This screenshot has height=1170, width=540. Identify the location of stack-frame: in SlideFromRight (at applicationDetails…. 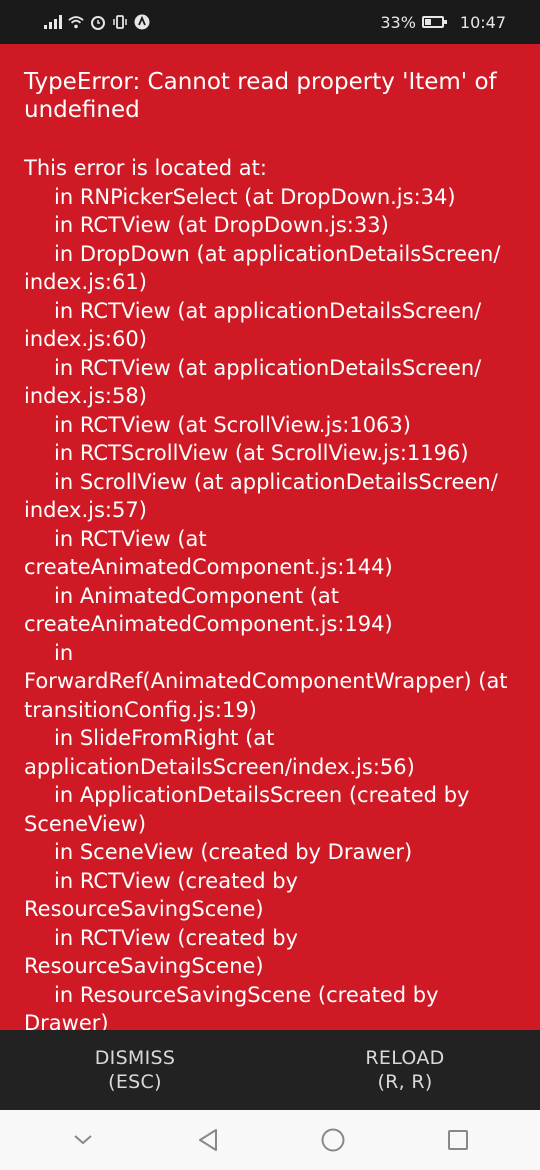
(219, 752).